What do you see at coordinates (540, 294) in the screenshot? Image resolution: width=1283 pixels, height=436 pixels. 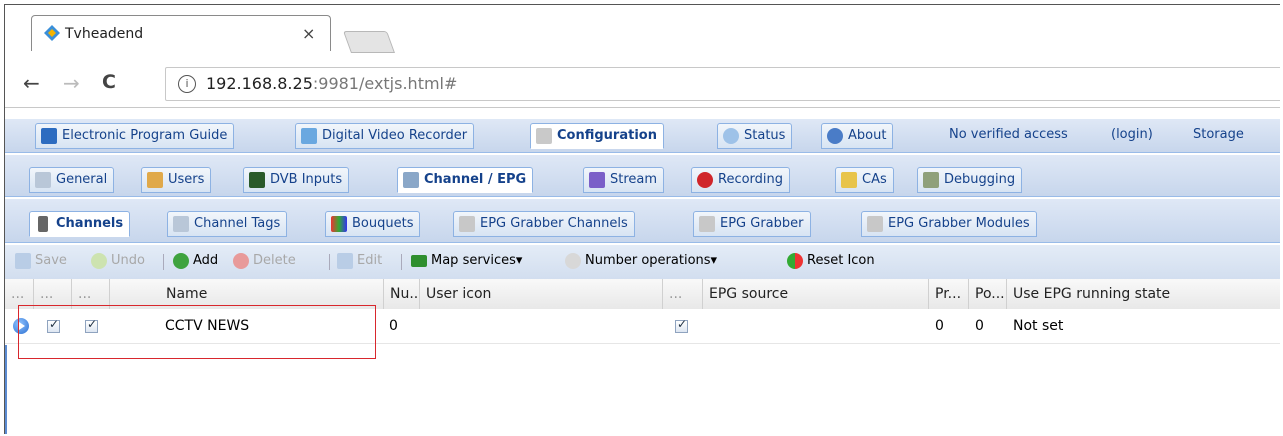 I see `column-header-user-icon: User icon` at bounding box center [540, 294].